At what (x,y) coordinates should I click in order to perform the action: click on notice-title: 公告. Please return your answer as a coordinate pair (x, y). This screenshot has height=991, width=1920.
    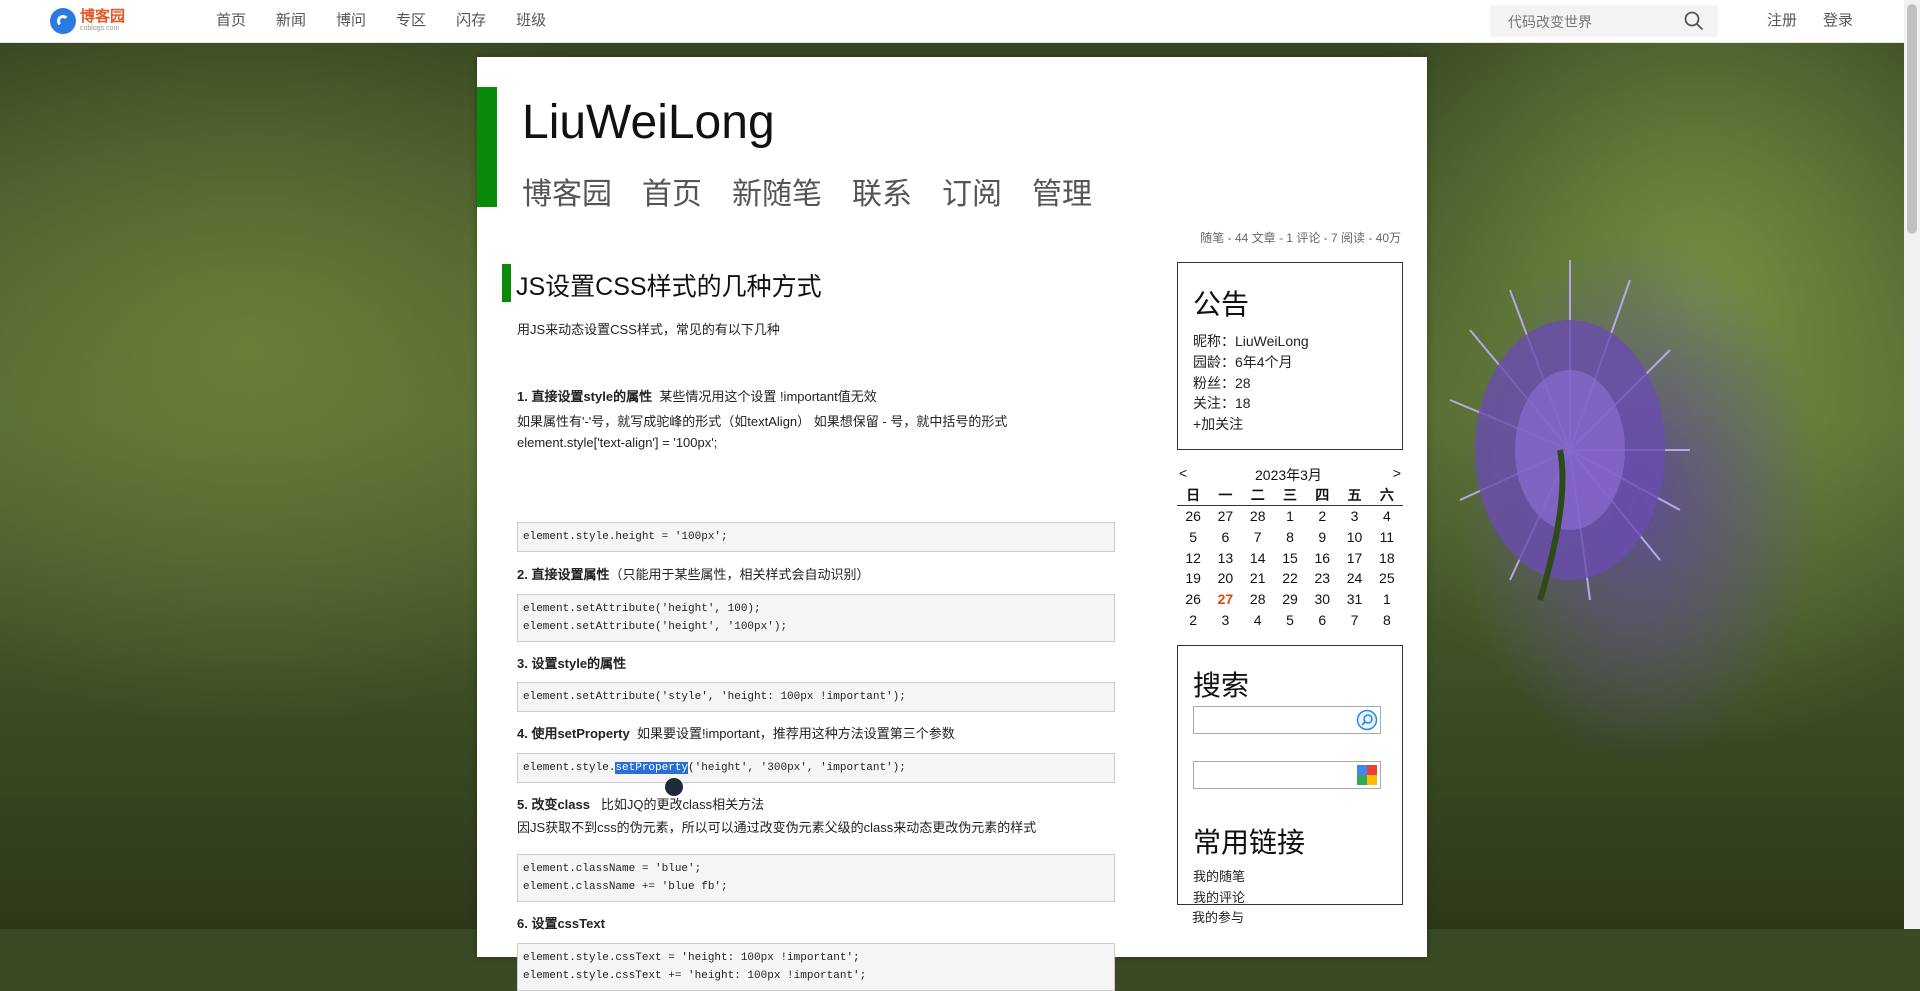
    Looking at the image, I should click on (1221, 304).